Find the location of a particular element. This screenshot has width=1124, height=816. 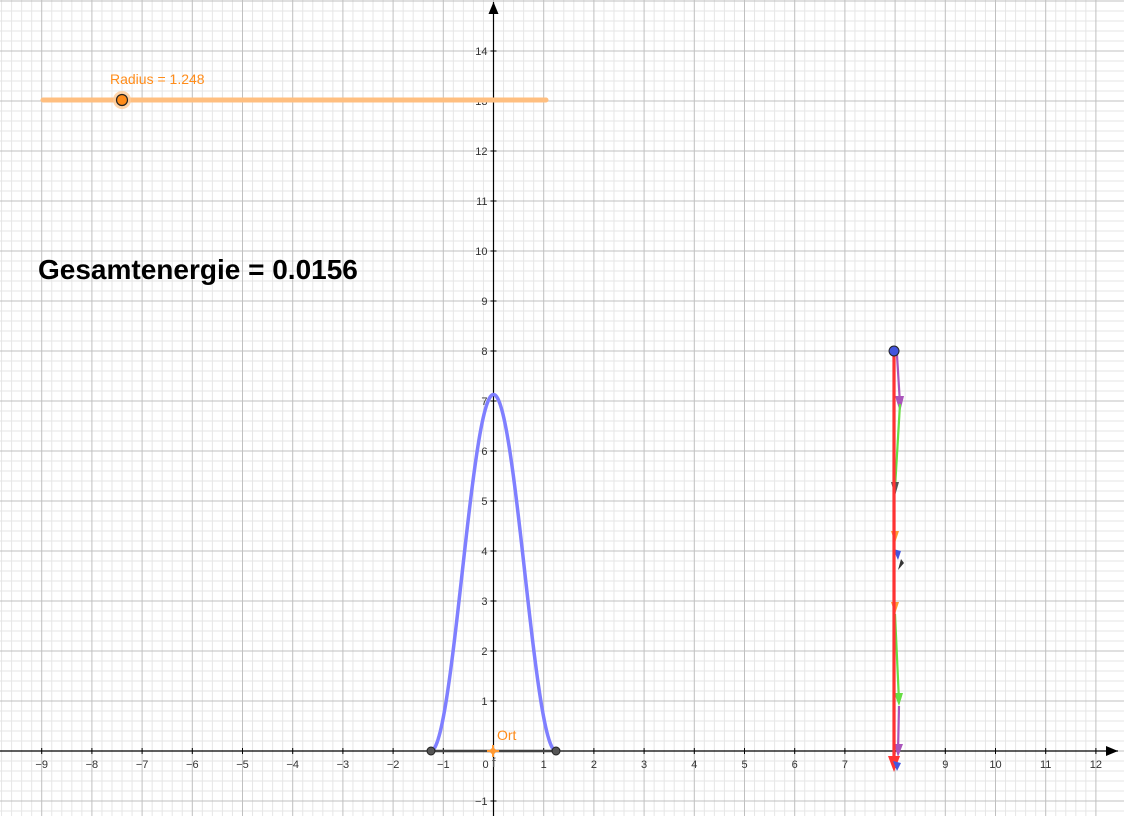

x-tick-label: −9 is located at coordinates (41, 765).